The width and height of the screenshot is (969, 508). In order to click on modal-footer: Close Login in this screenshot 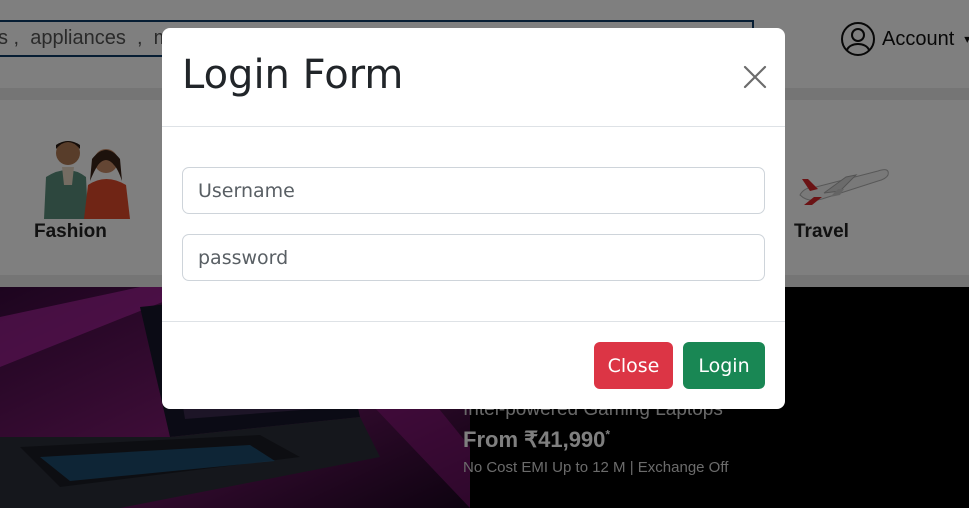, I will do `click(473, 365)`.